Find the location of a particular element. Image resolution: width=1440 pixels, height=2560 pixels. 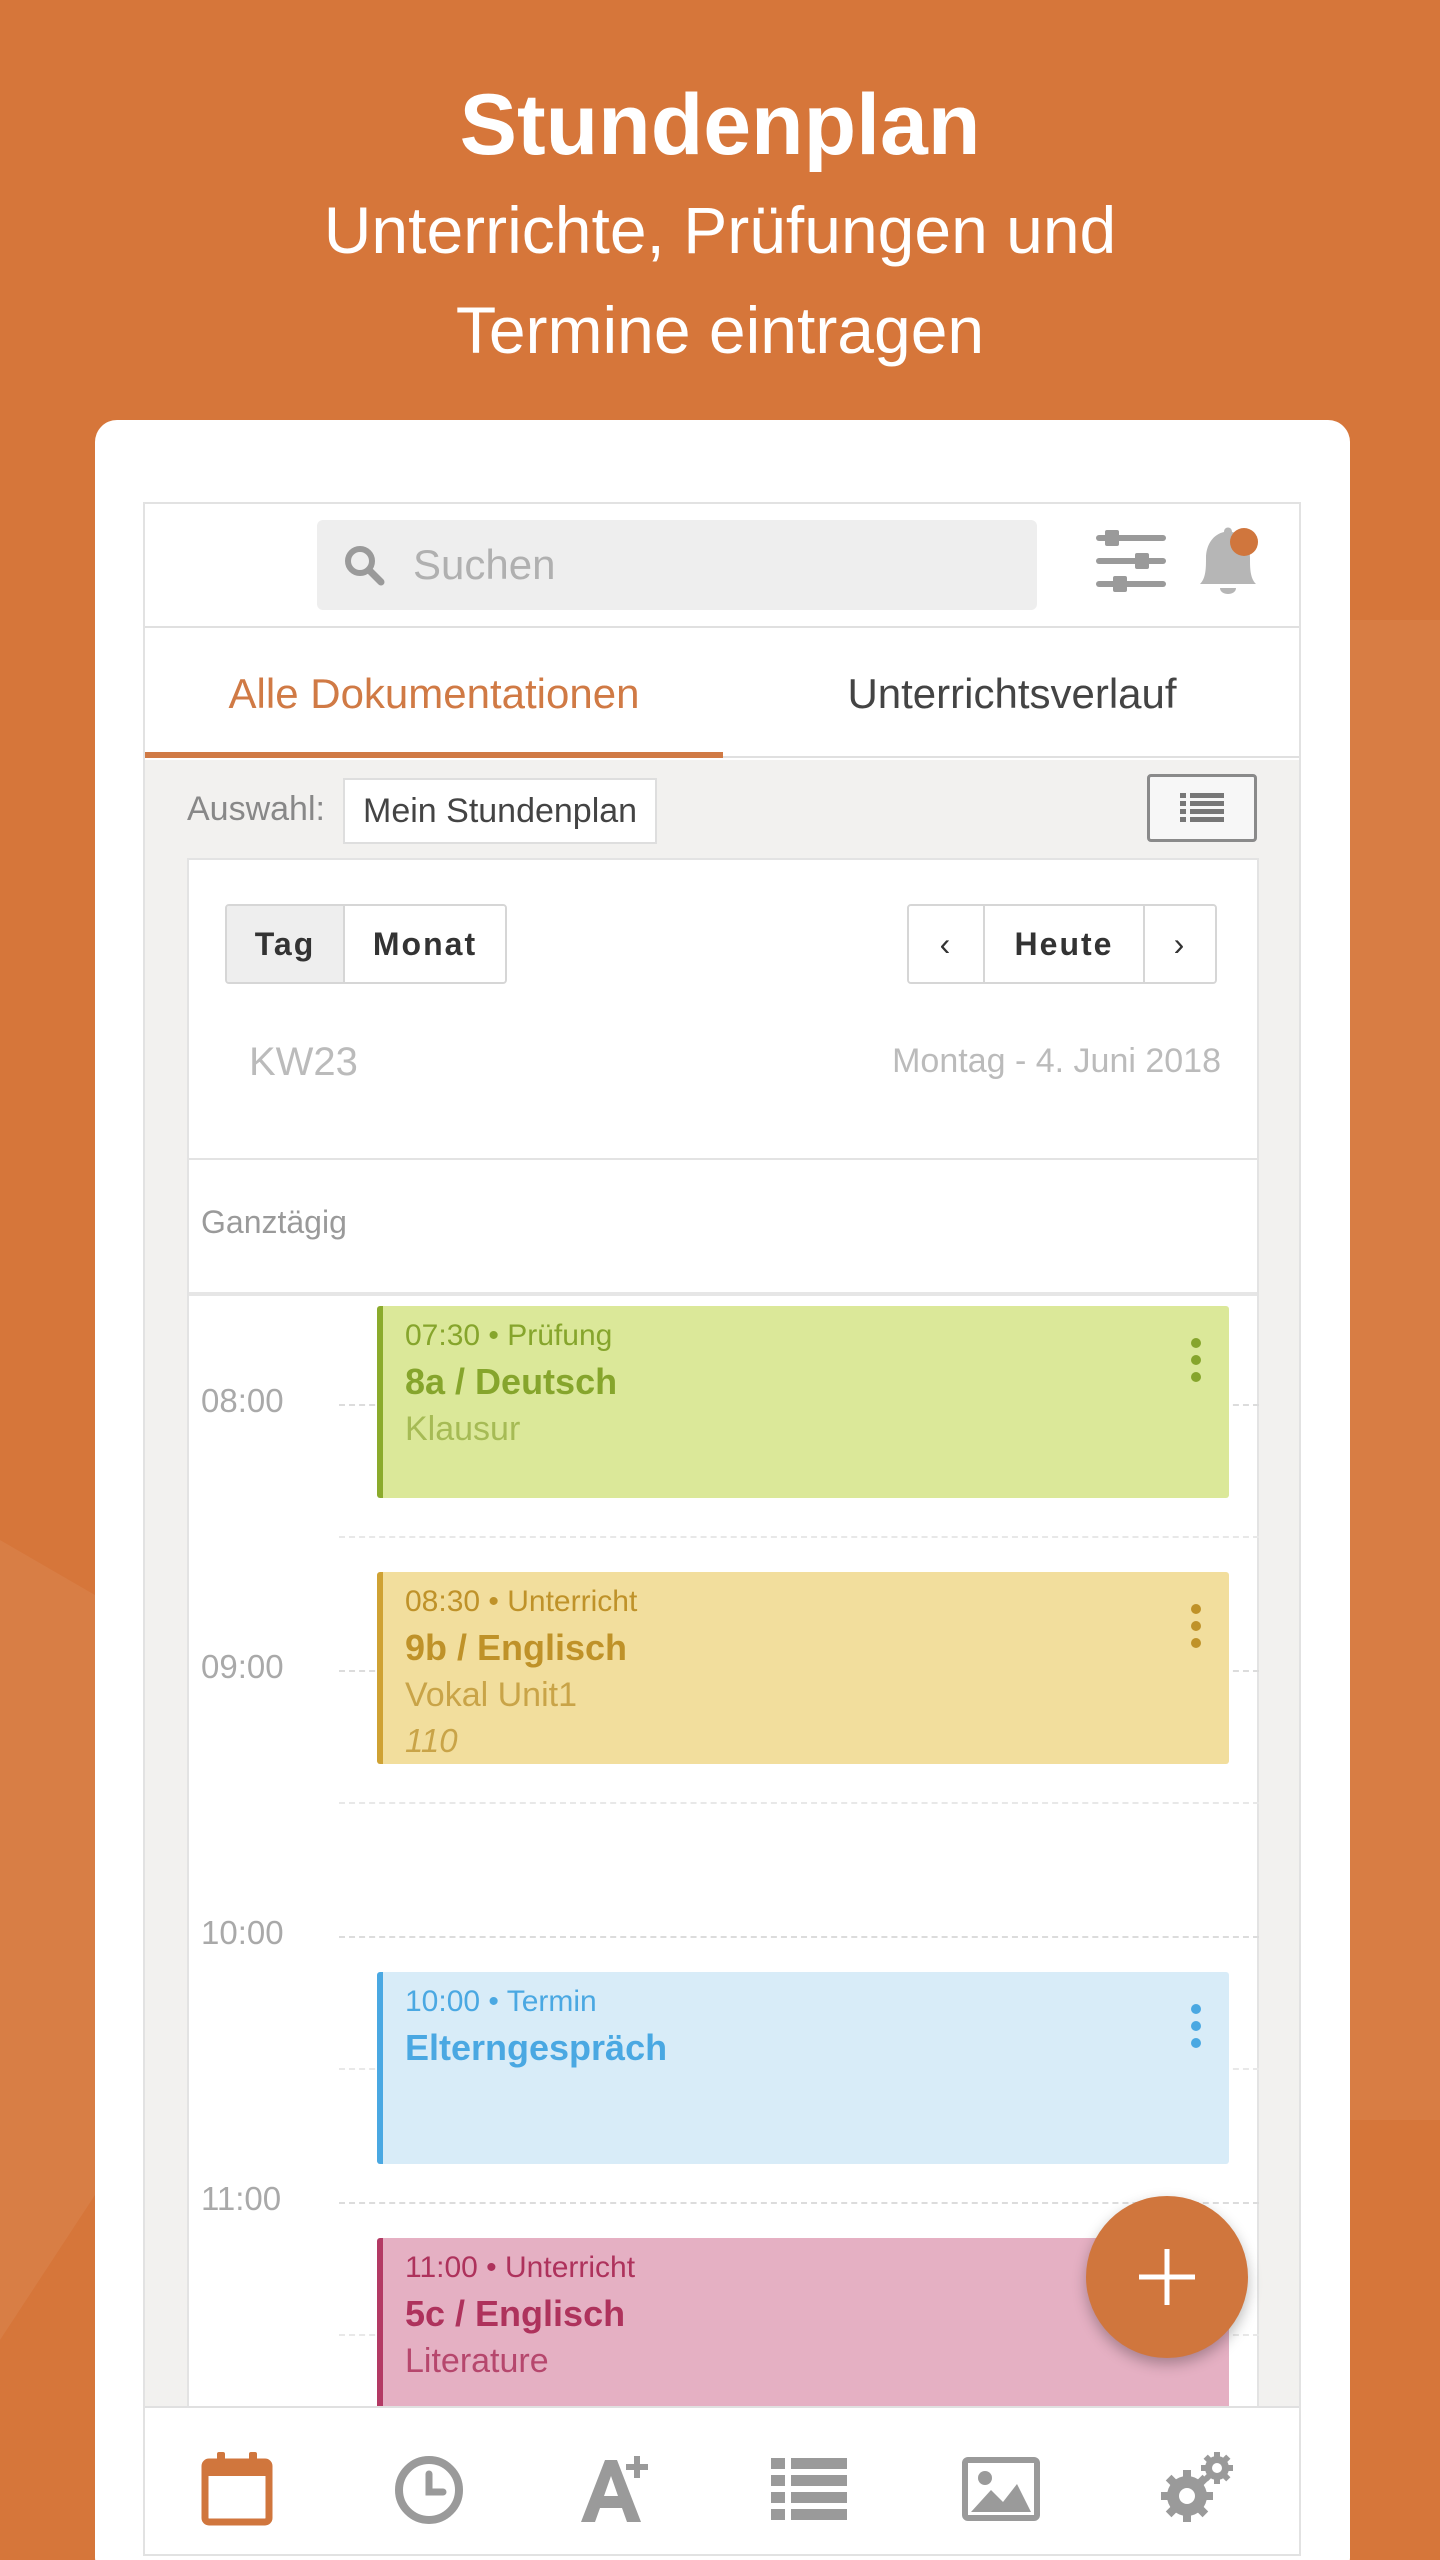

gears-icon is located at coordinates (1197, 2488).